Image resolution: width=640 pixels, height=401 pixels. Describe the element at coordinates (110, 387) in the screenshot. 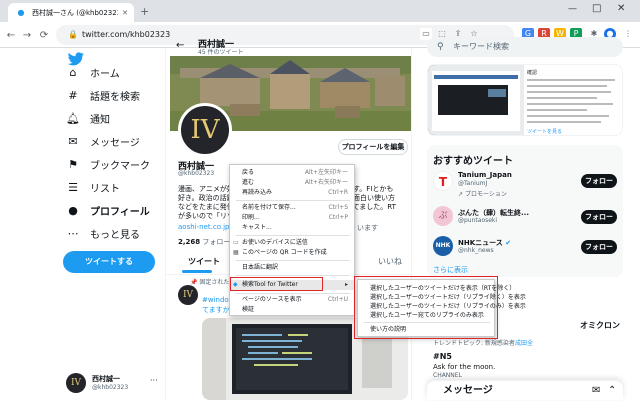

I see `account-handle: @khb02323` at that location.